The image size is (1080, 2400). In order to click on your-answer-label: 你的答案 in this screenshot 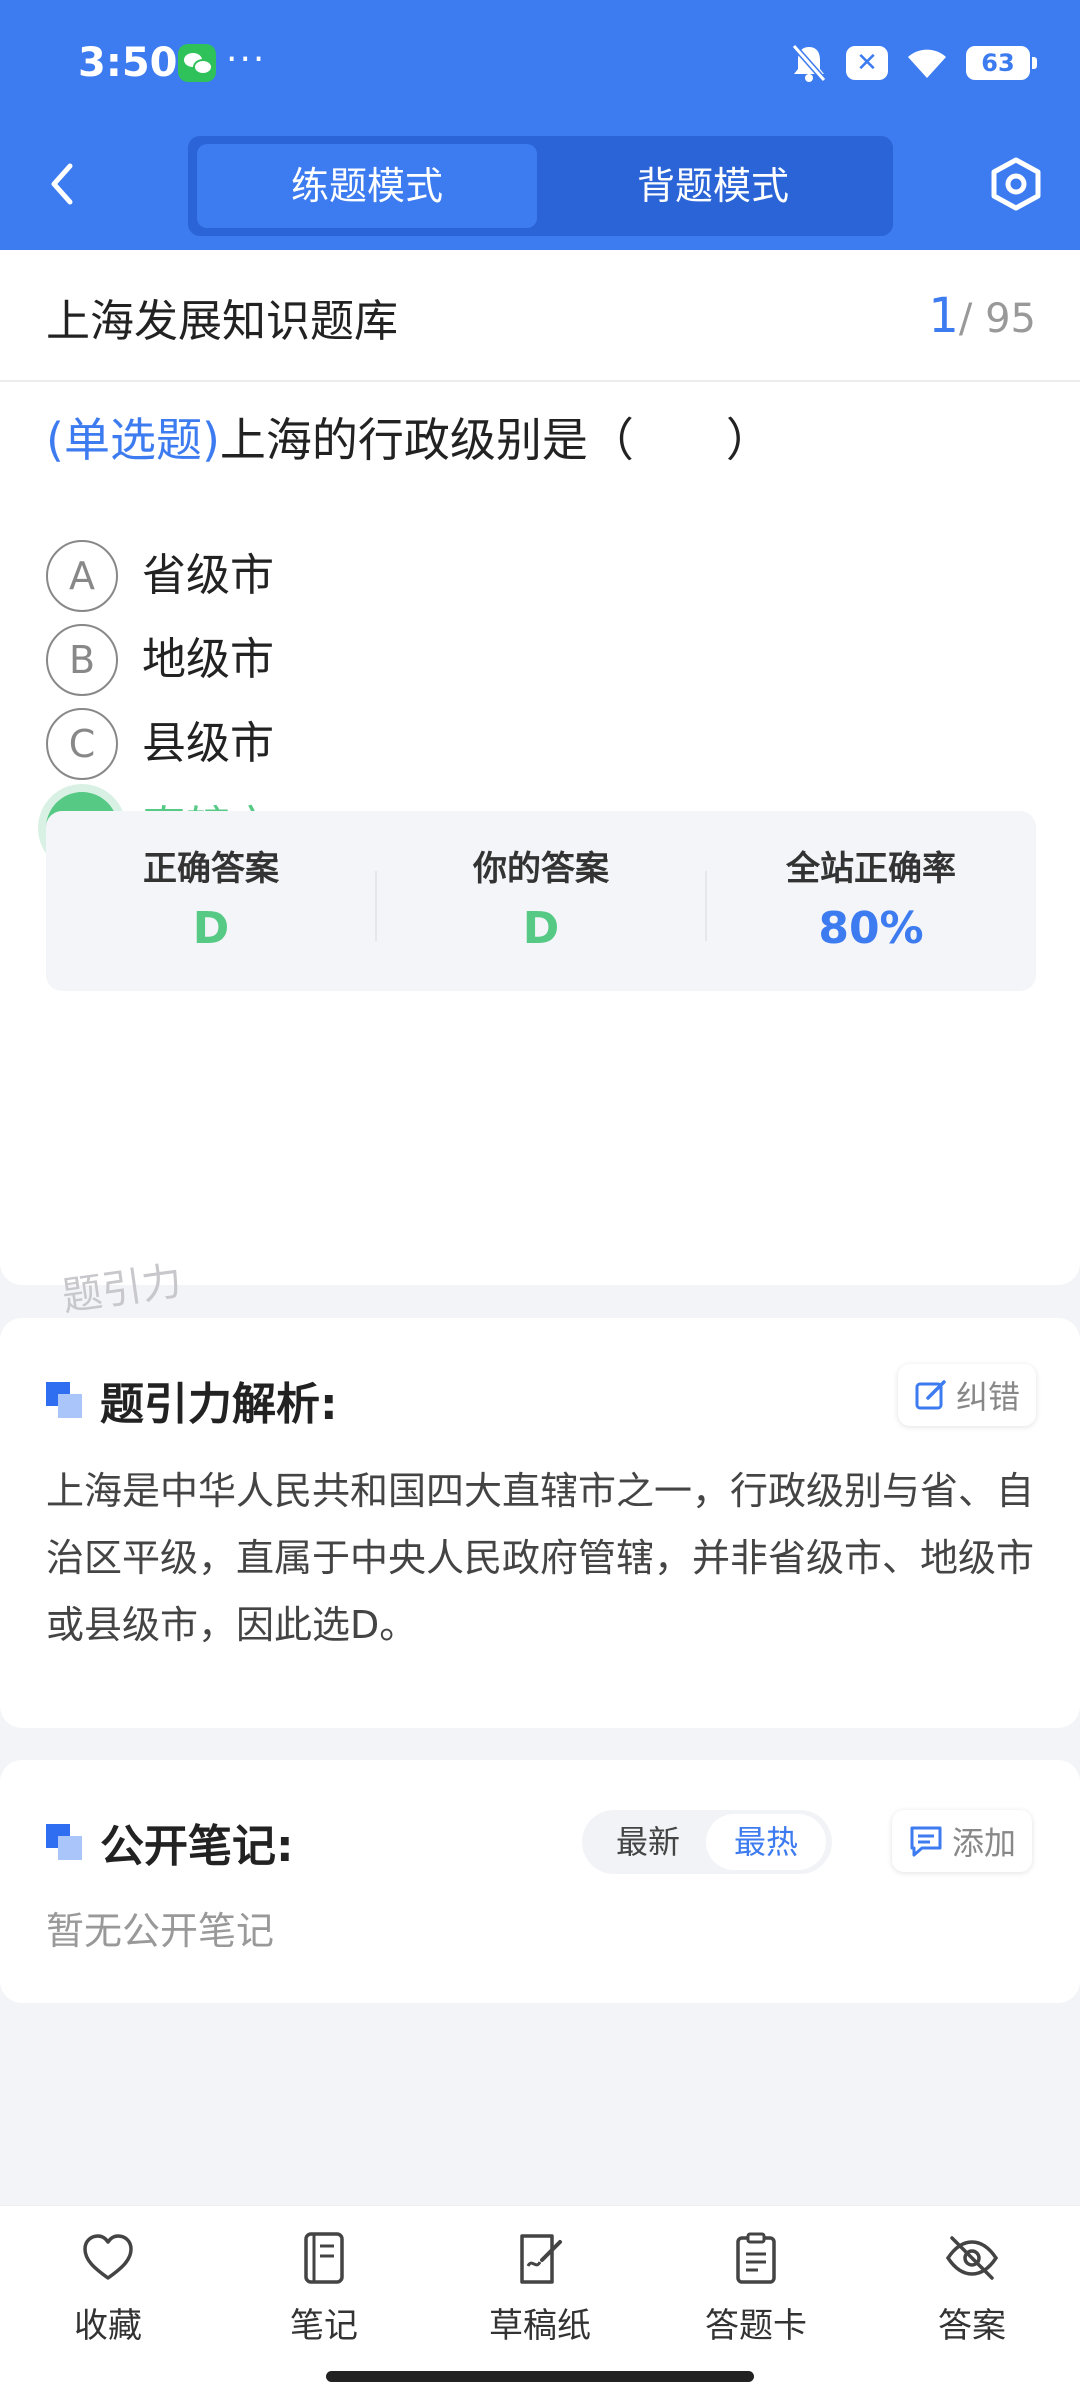, I will do `click(541, 869)`.